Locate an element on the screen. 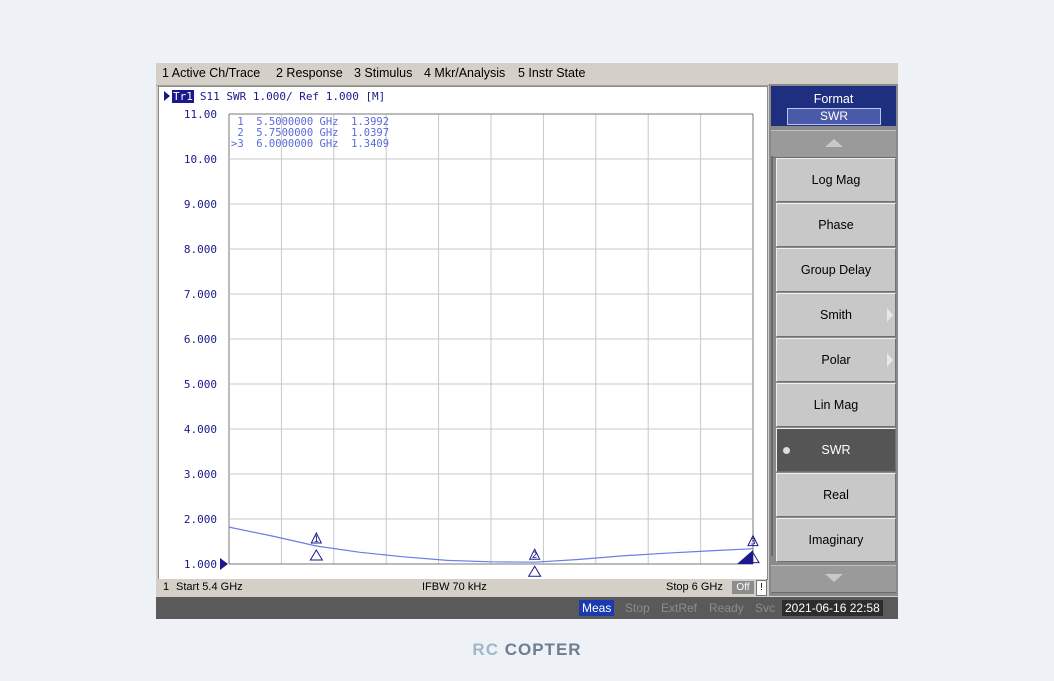 The width and height of the screenshot is (1054, 681). y-tick-label: 1.000 is located at coordinates (200, 564).